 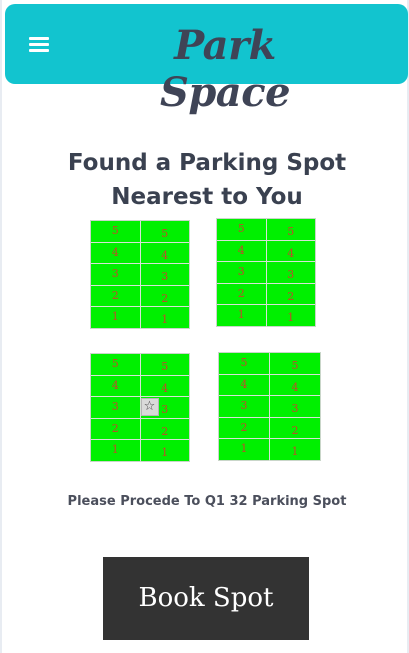 What do you see at coordinates (206, 598) in the screenshot?
I see `book-spot-button: Book Spot` at bounding box center [206, 598].